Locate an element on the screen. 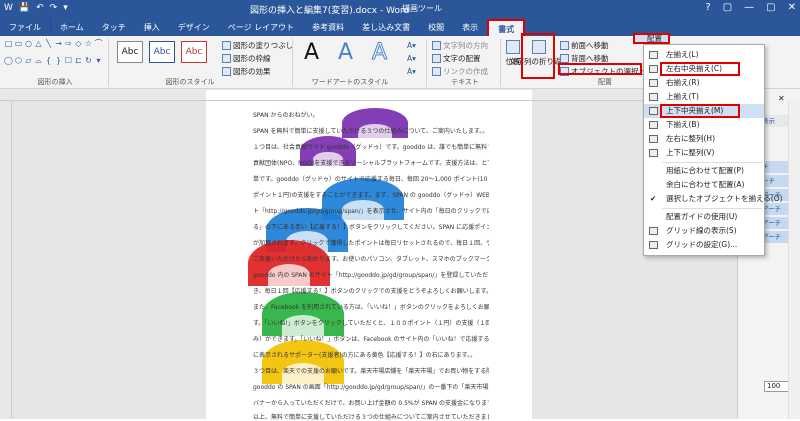 Image resolution: width=800 pixels, height=421 pixels. menu-item-align-left: 左揃え(L) is located at coordinates (704, 55).